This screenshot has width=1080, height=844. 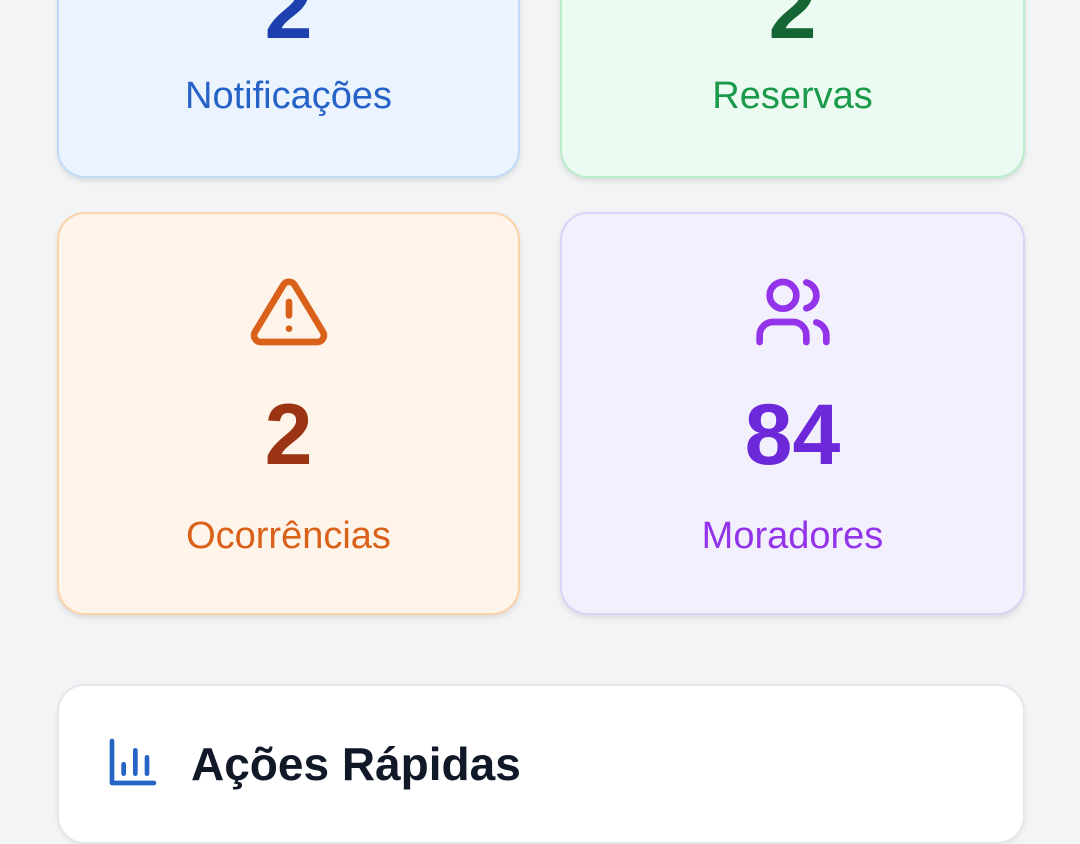 I want to click on occurrences-count: 2, so click(x=288, y=435).